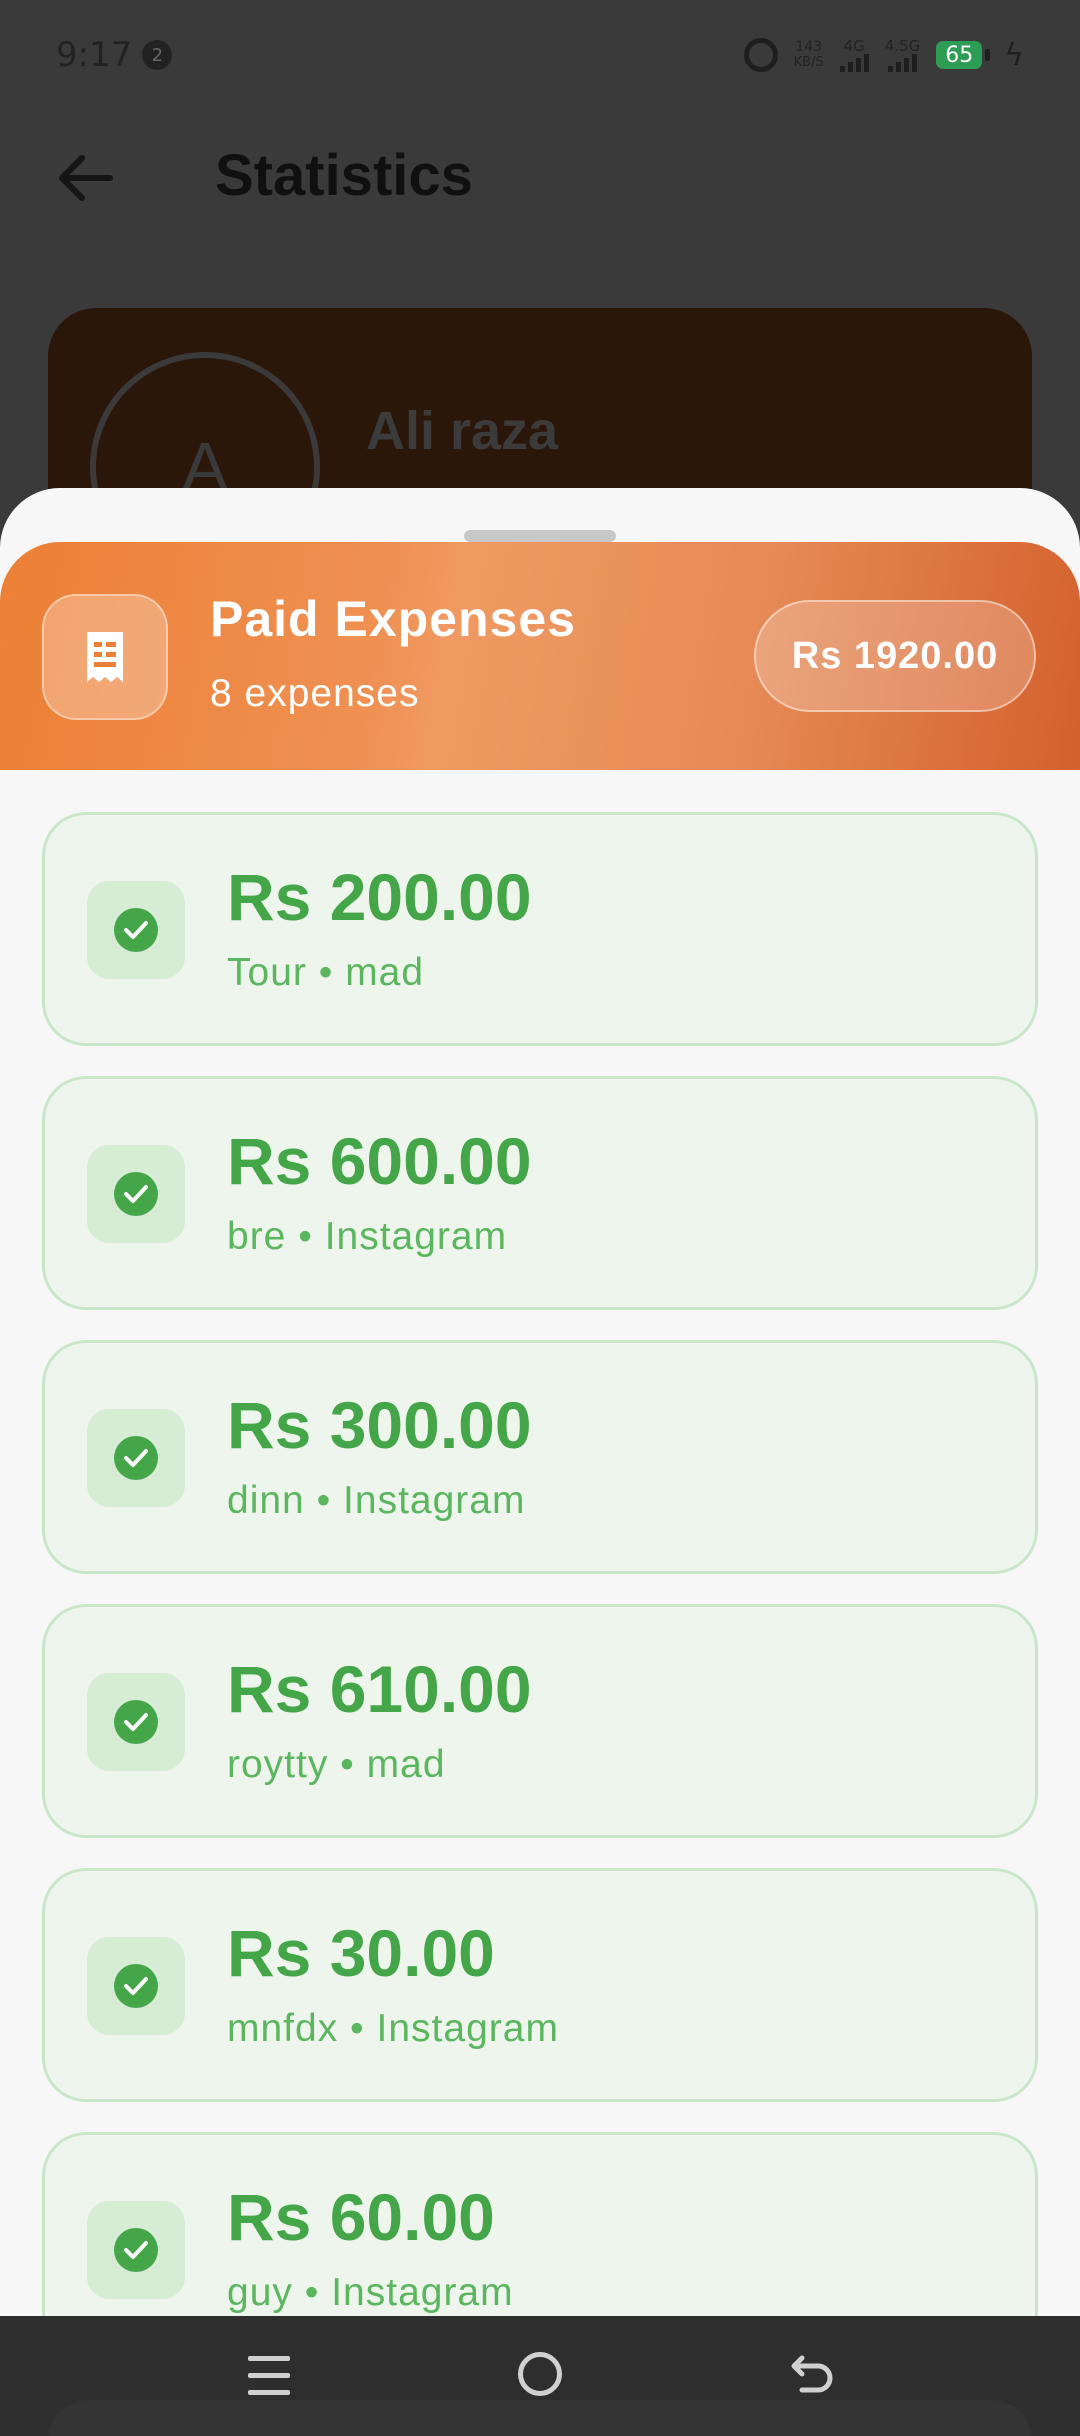 The width and height of the screenshot is (1080, 2436). I want to click on status-icons: 143 KB/S 4G 4.5G 65 ϟ, so click(883, 55).